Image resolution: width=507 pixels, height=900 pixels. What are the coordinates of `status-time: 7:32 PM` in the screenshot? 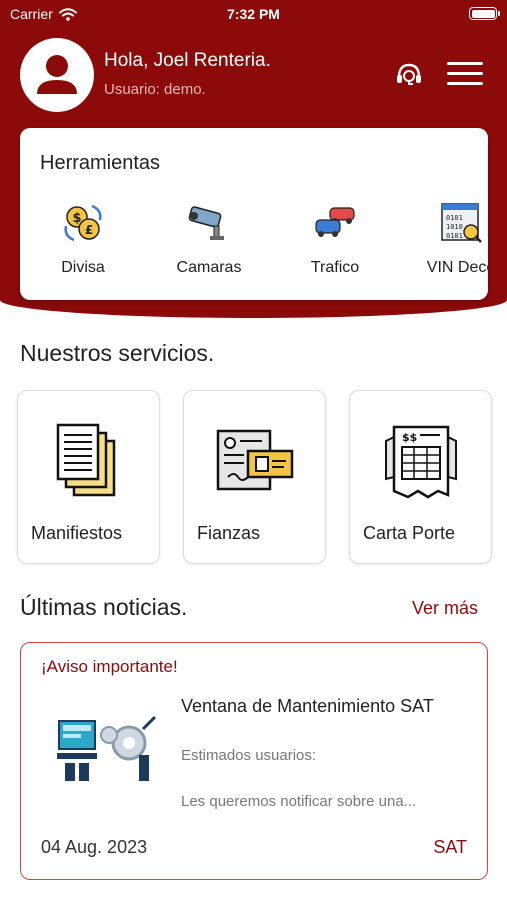 It's located at (253, 14).